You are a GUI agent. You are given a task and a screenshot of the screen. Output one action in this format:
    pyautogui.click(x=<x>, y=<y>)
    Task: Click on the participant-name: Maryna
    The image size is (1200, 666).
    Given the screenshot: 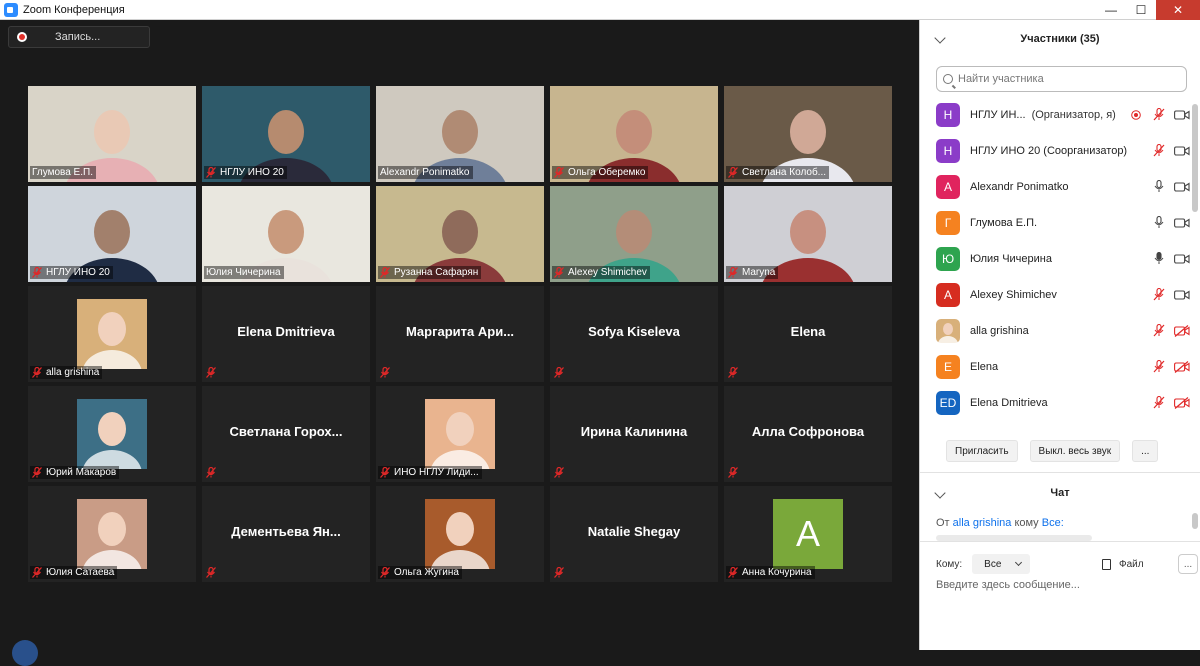 What is the action you would take?
    pyautogui.click(x=759, y=272)
    